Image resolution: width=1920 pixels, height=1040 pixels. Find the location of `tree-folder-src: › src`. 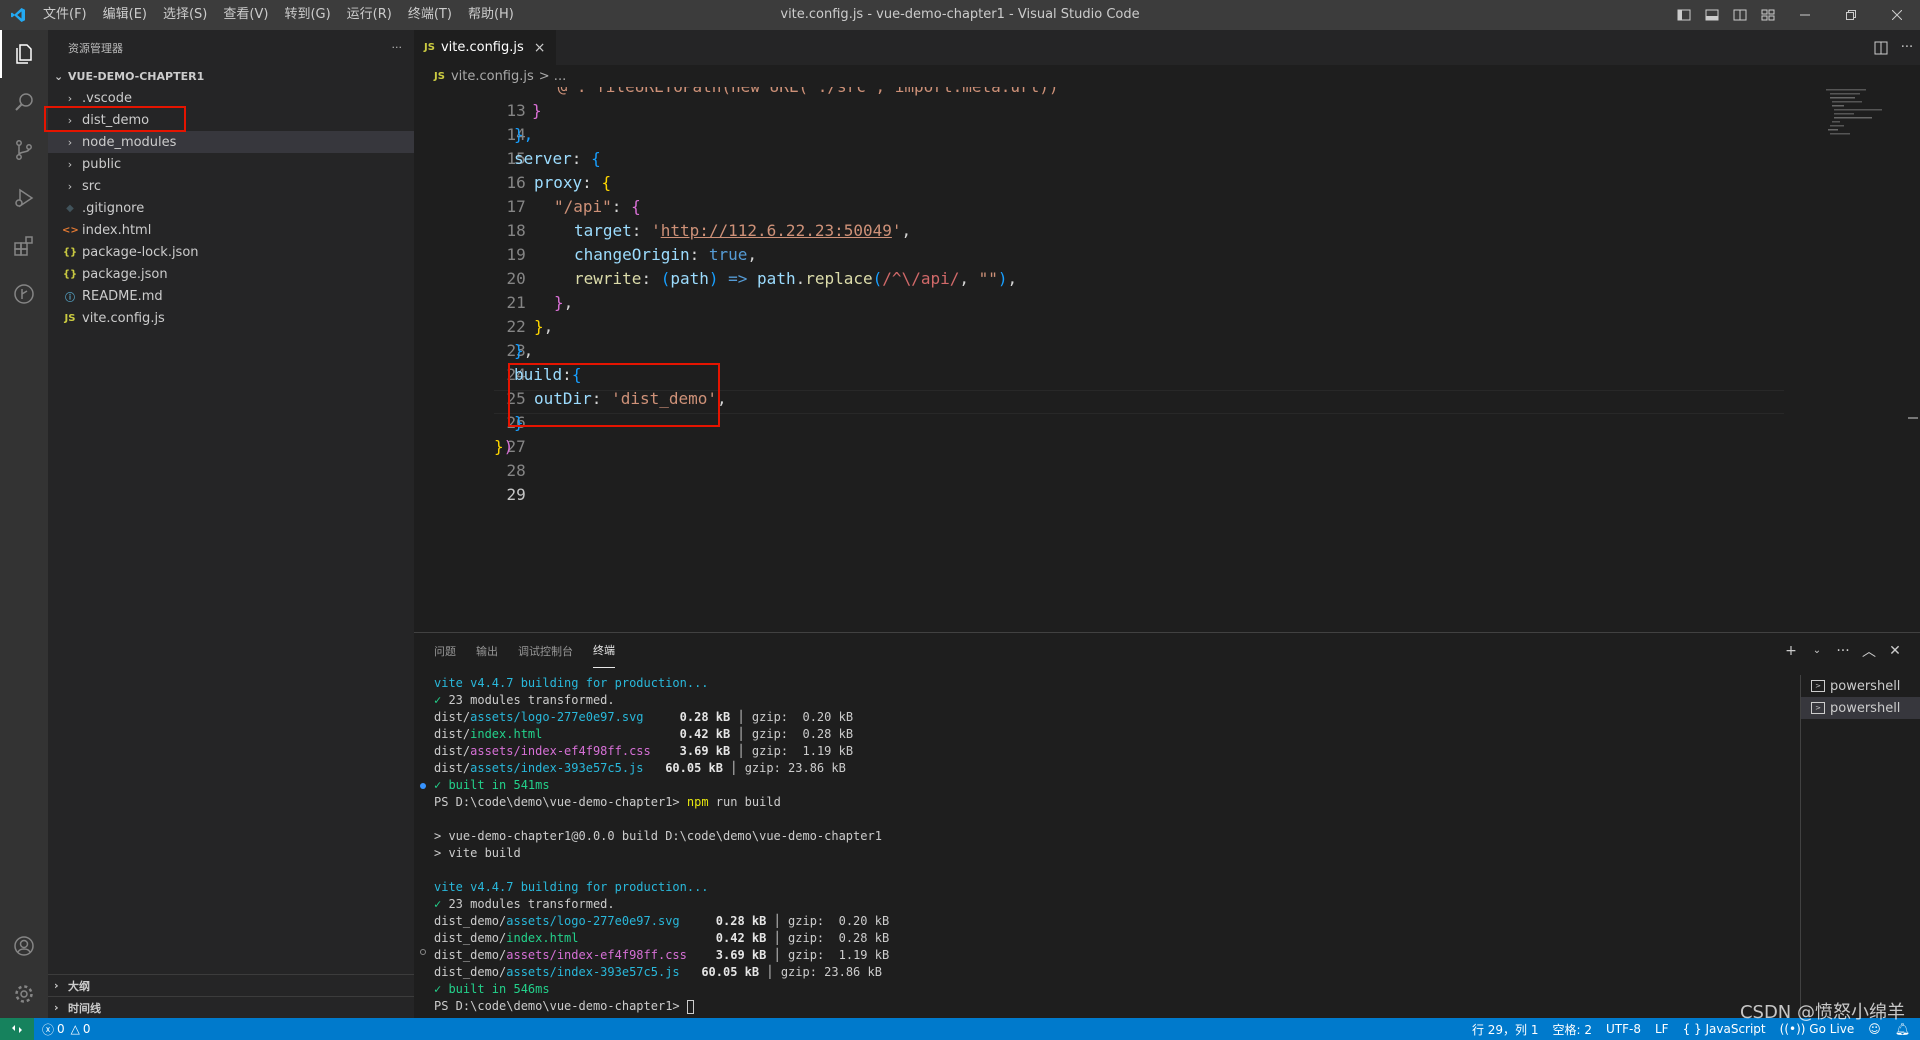

tree-folder-src: › src is located at coordinates (231, 186).